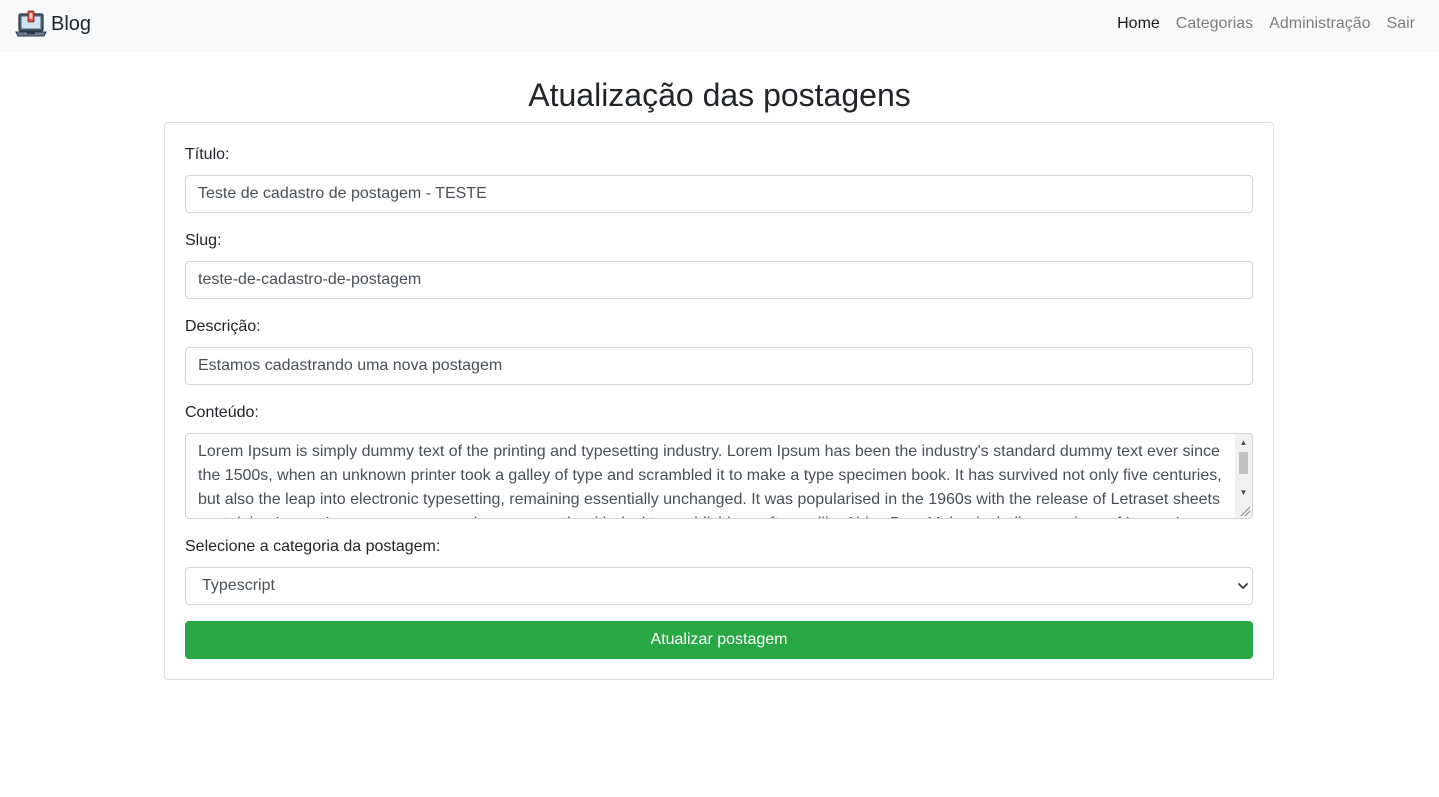  I want to click on titulo-input: Teste de cadastro de postagem - TESTE, so click(719, 194).